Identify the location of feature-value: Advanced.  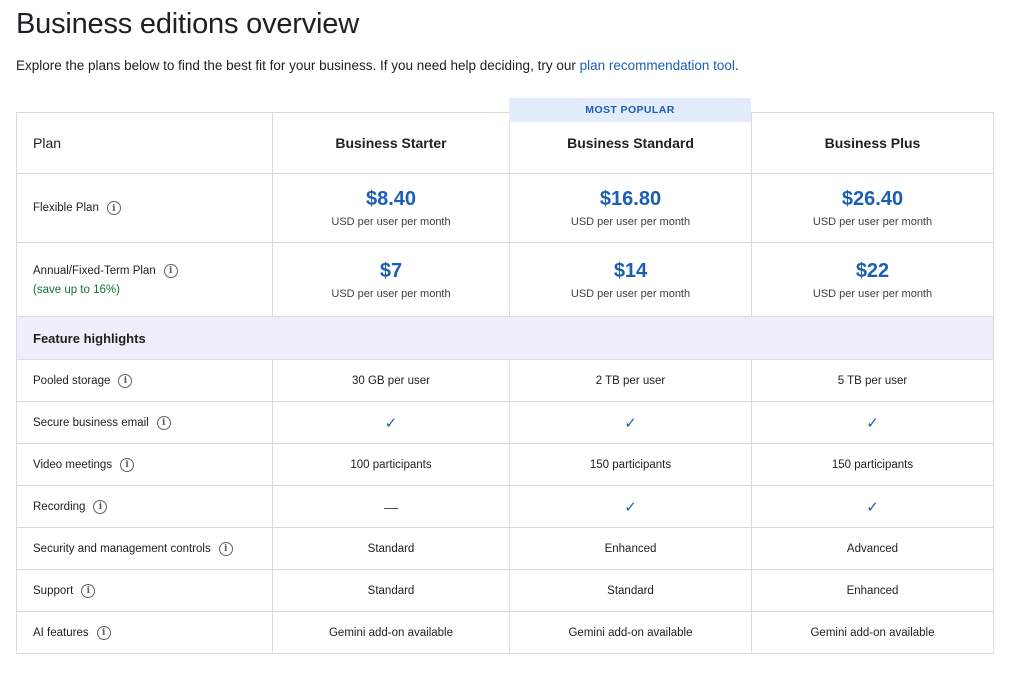
(872, 548).